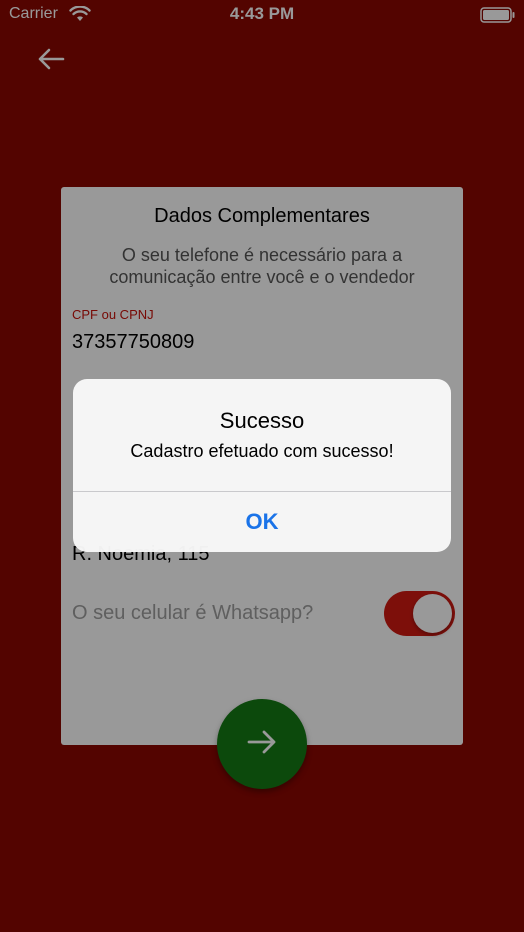  What do you see at coordinates (262, 420) in the screenshot?
I see `alert-title: Sucesso` at bounding box center [262, 420].